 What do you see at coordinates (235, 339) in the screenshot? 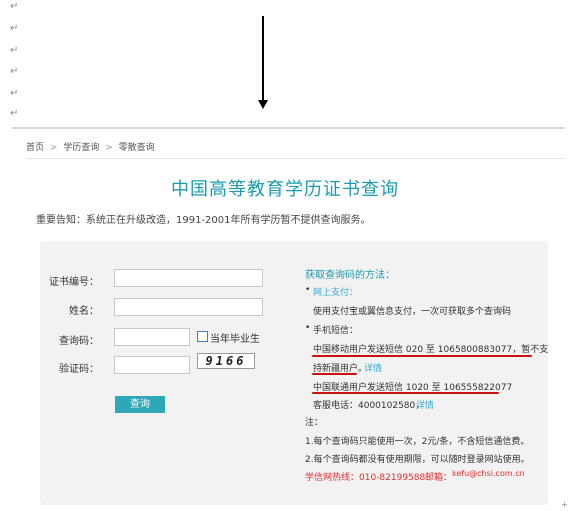
I see `current-year-graduate-label: 当年毕业生` at bounding box center [235, 339].